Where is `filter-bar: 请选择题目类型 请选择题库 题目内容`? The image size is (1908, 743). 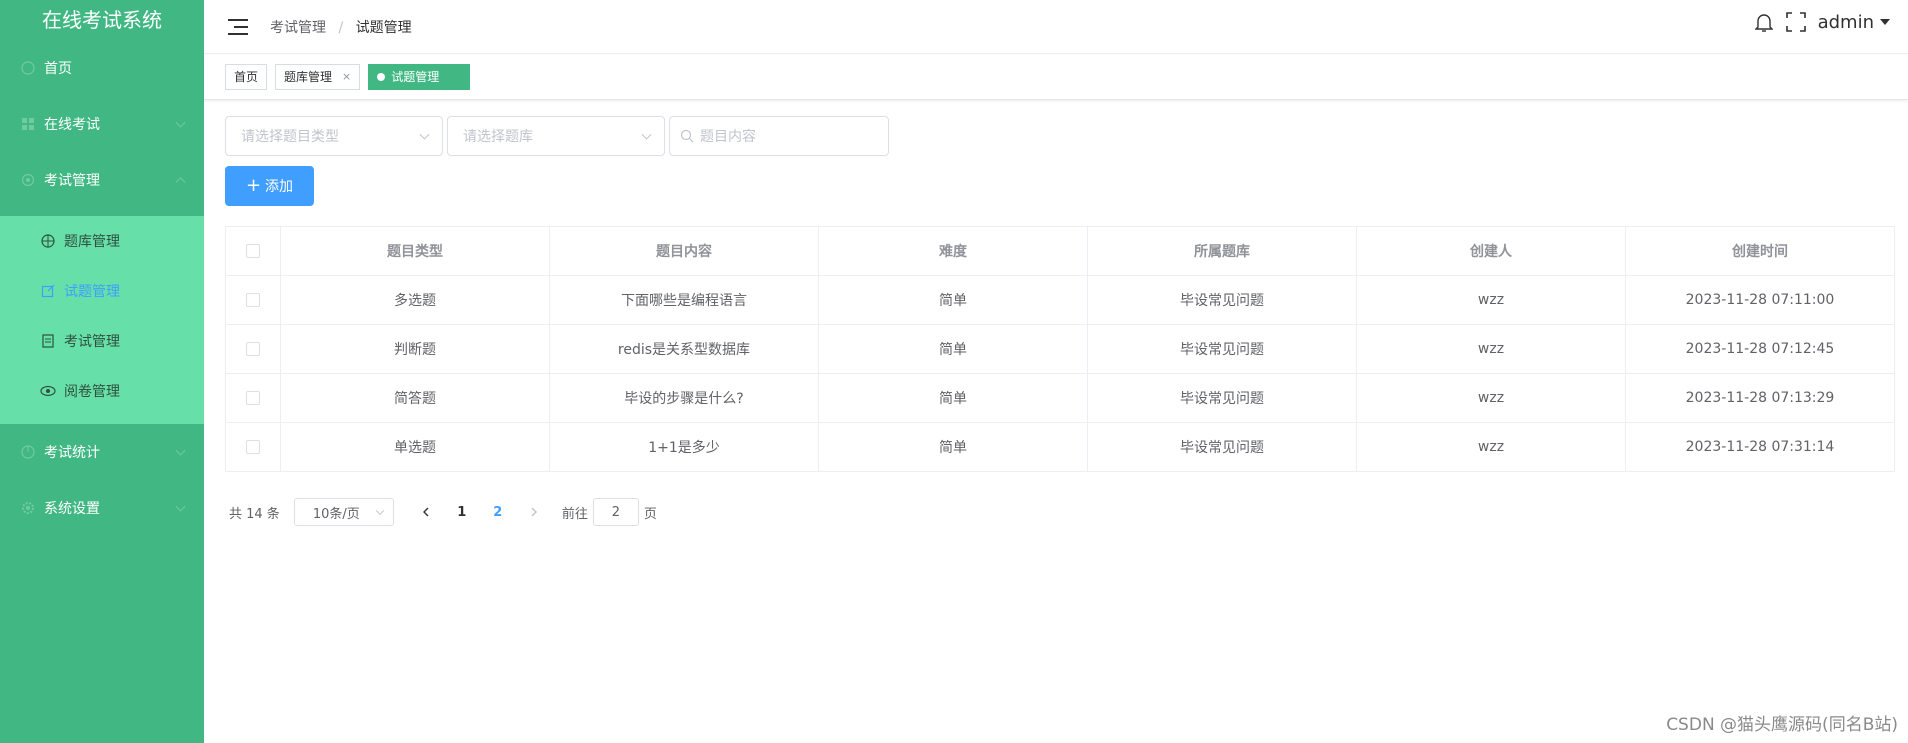 filter-bar: 请选择题目类型 请选择题库 题目内容 is located at coordinates (557, 136).